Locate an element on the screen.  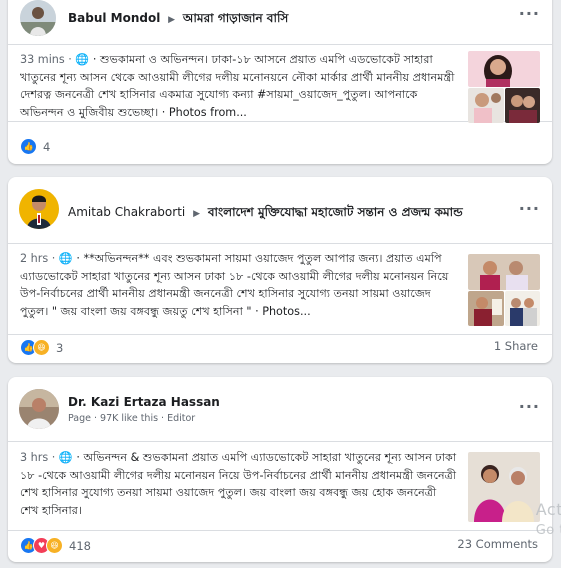
comment-count: 23 Comments is located at coordinates (497, 544).